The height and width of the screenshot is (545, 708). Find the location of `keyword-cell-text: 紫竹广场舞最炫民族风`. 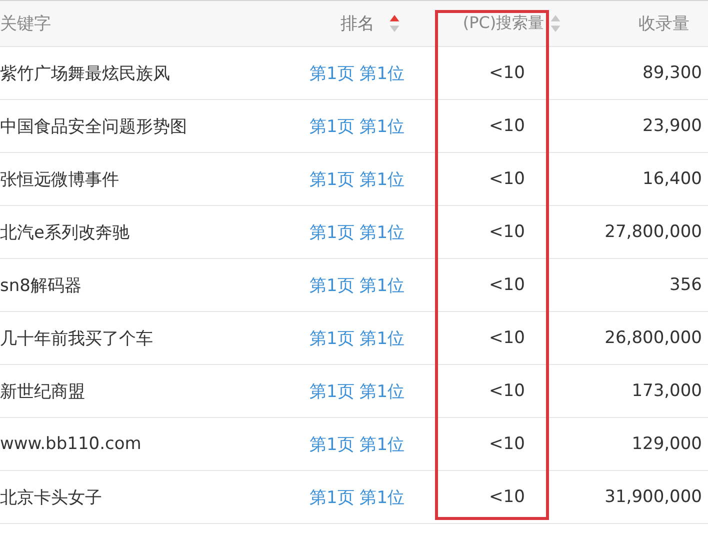

keyword-cell-text: 紫竹广场舞最炫民族风 is located at coordinates (85, 73).